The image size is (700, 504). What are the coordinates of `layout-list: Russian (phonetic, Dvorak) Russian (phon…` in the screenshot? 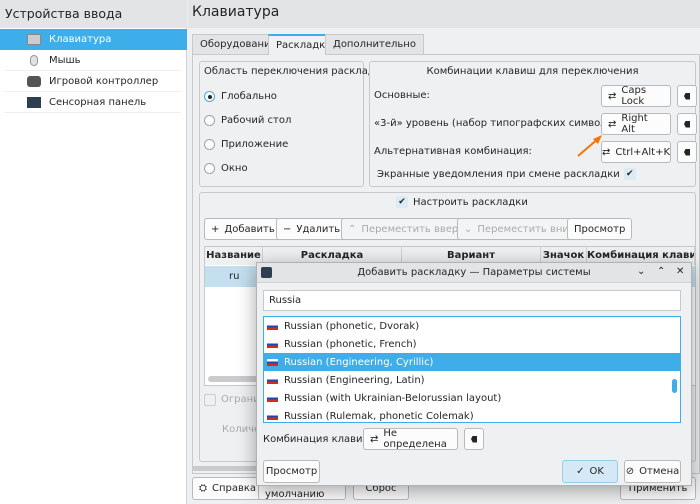 It's located at (472, 369).